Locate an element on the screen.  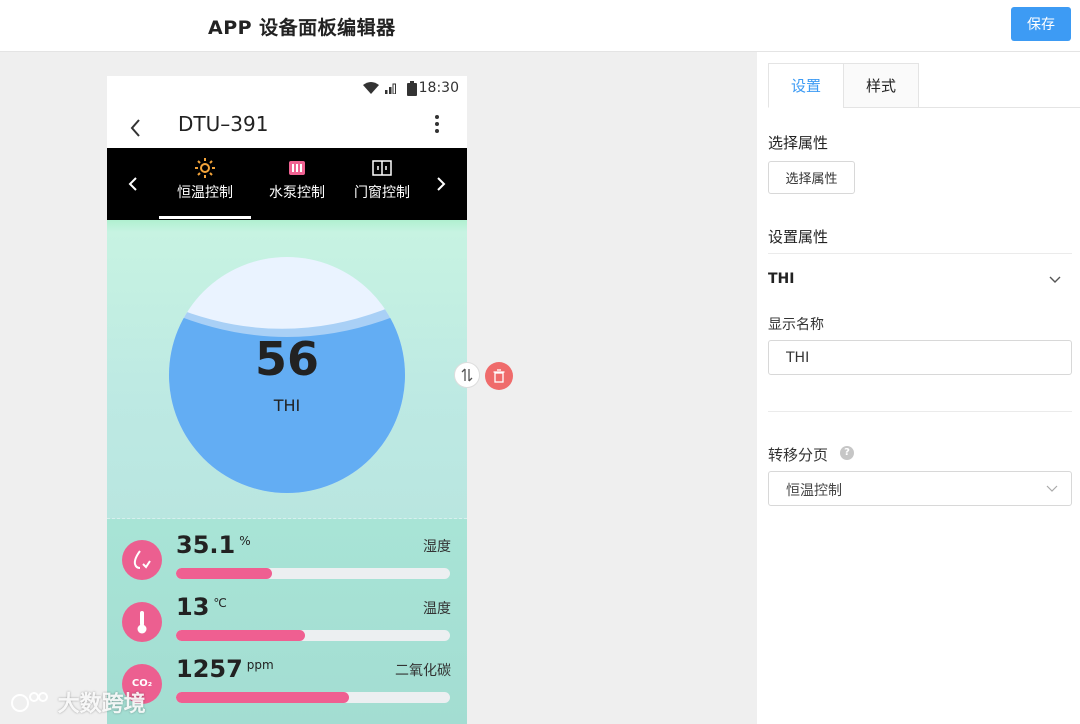
device-title: DTU–391 is located at coordinates (223, 124).